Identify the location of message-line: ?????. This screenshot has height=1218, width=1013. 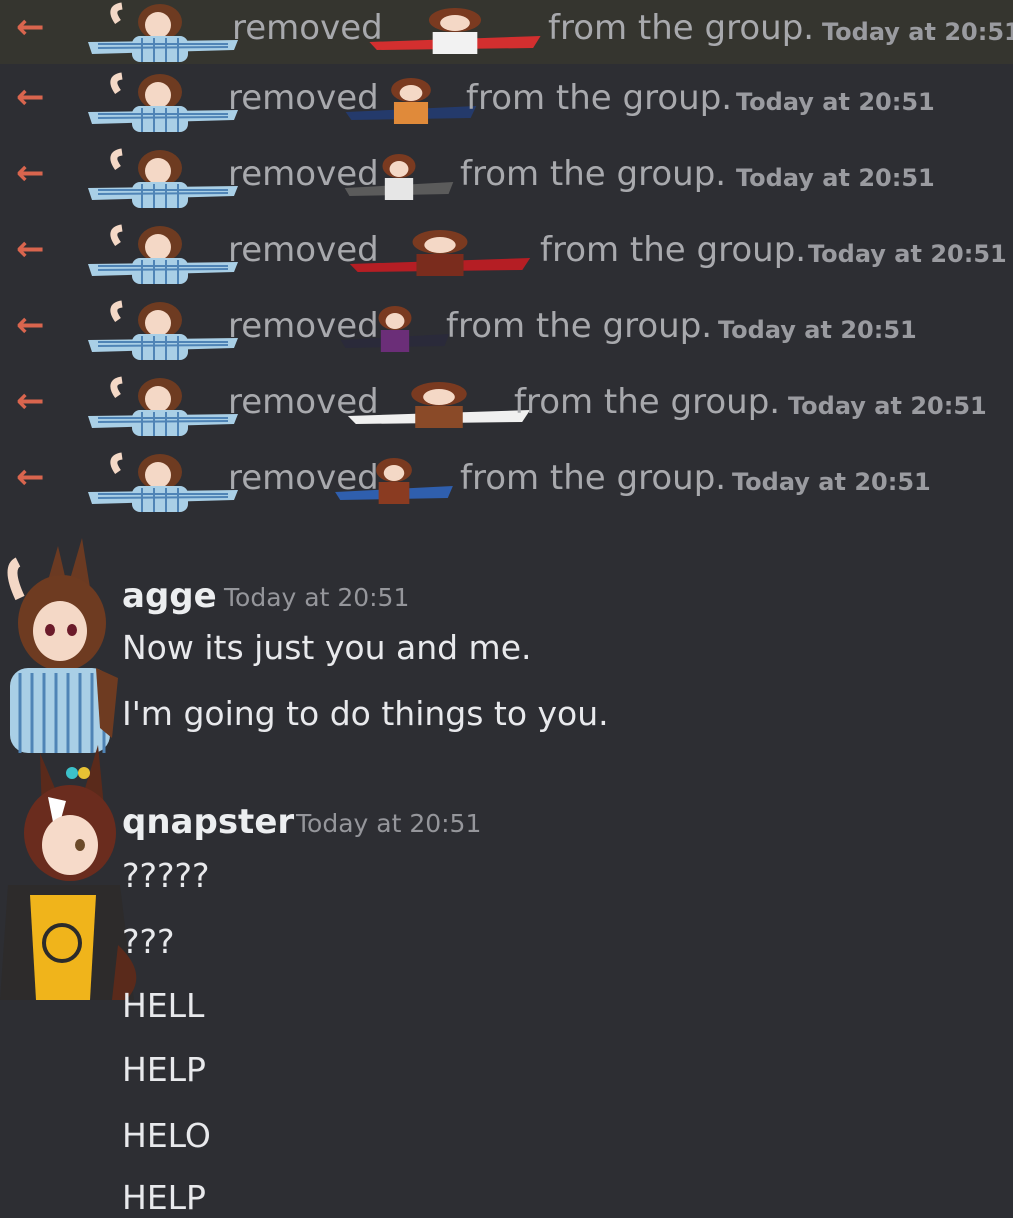
(166, 875).